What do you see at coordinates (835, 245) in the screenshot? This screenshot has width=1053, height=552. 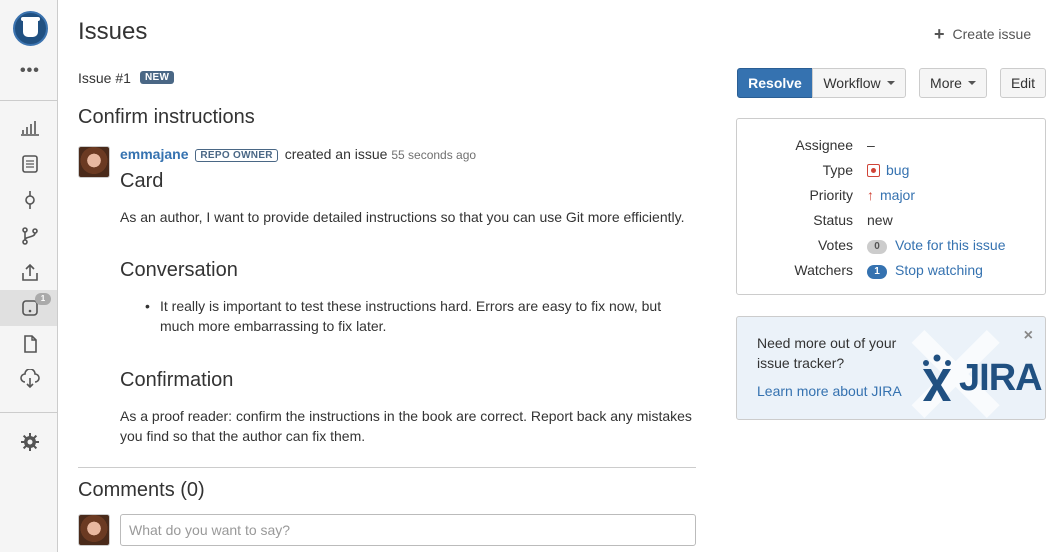 I see `votes-label: Votes` at bounding box center [835, 245].